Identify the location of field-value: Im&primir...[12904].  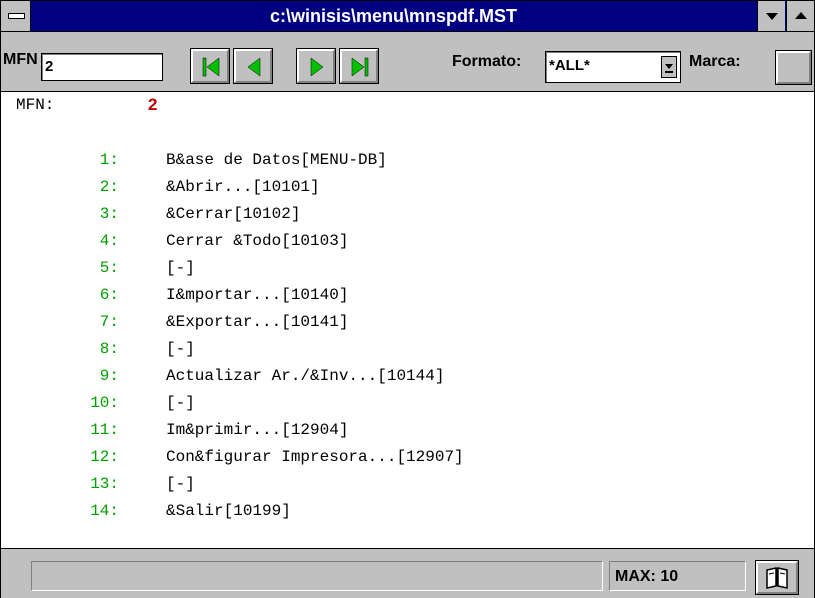
(257, 430).